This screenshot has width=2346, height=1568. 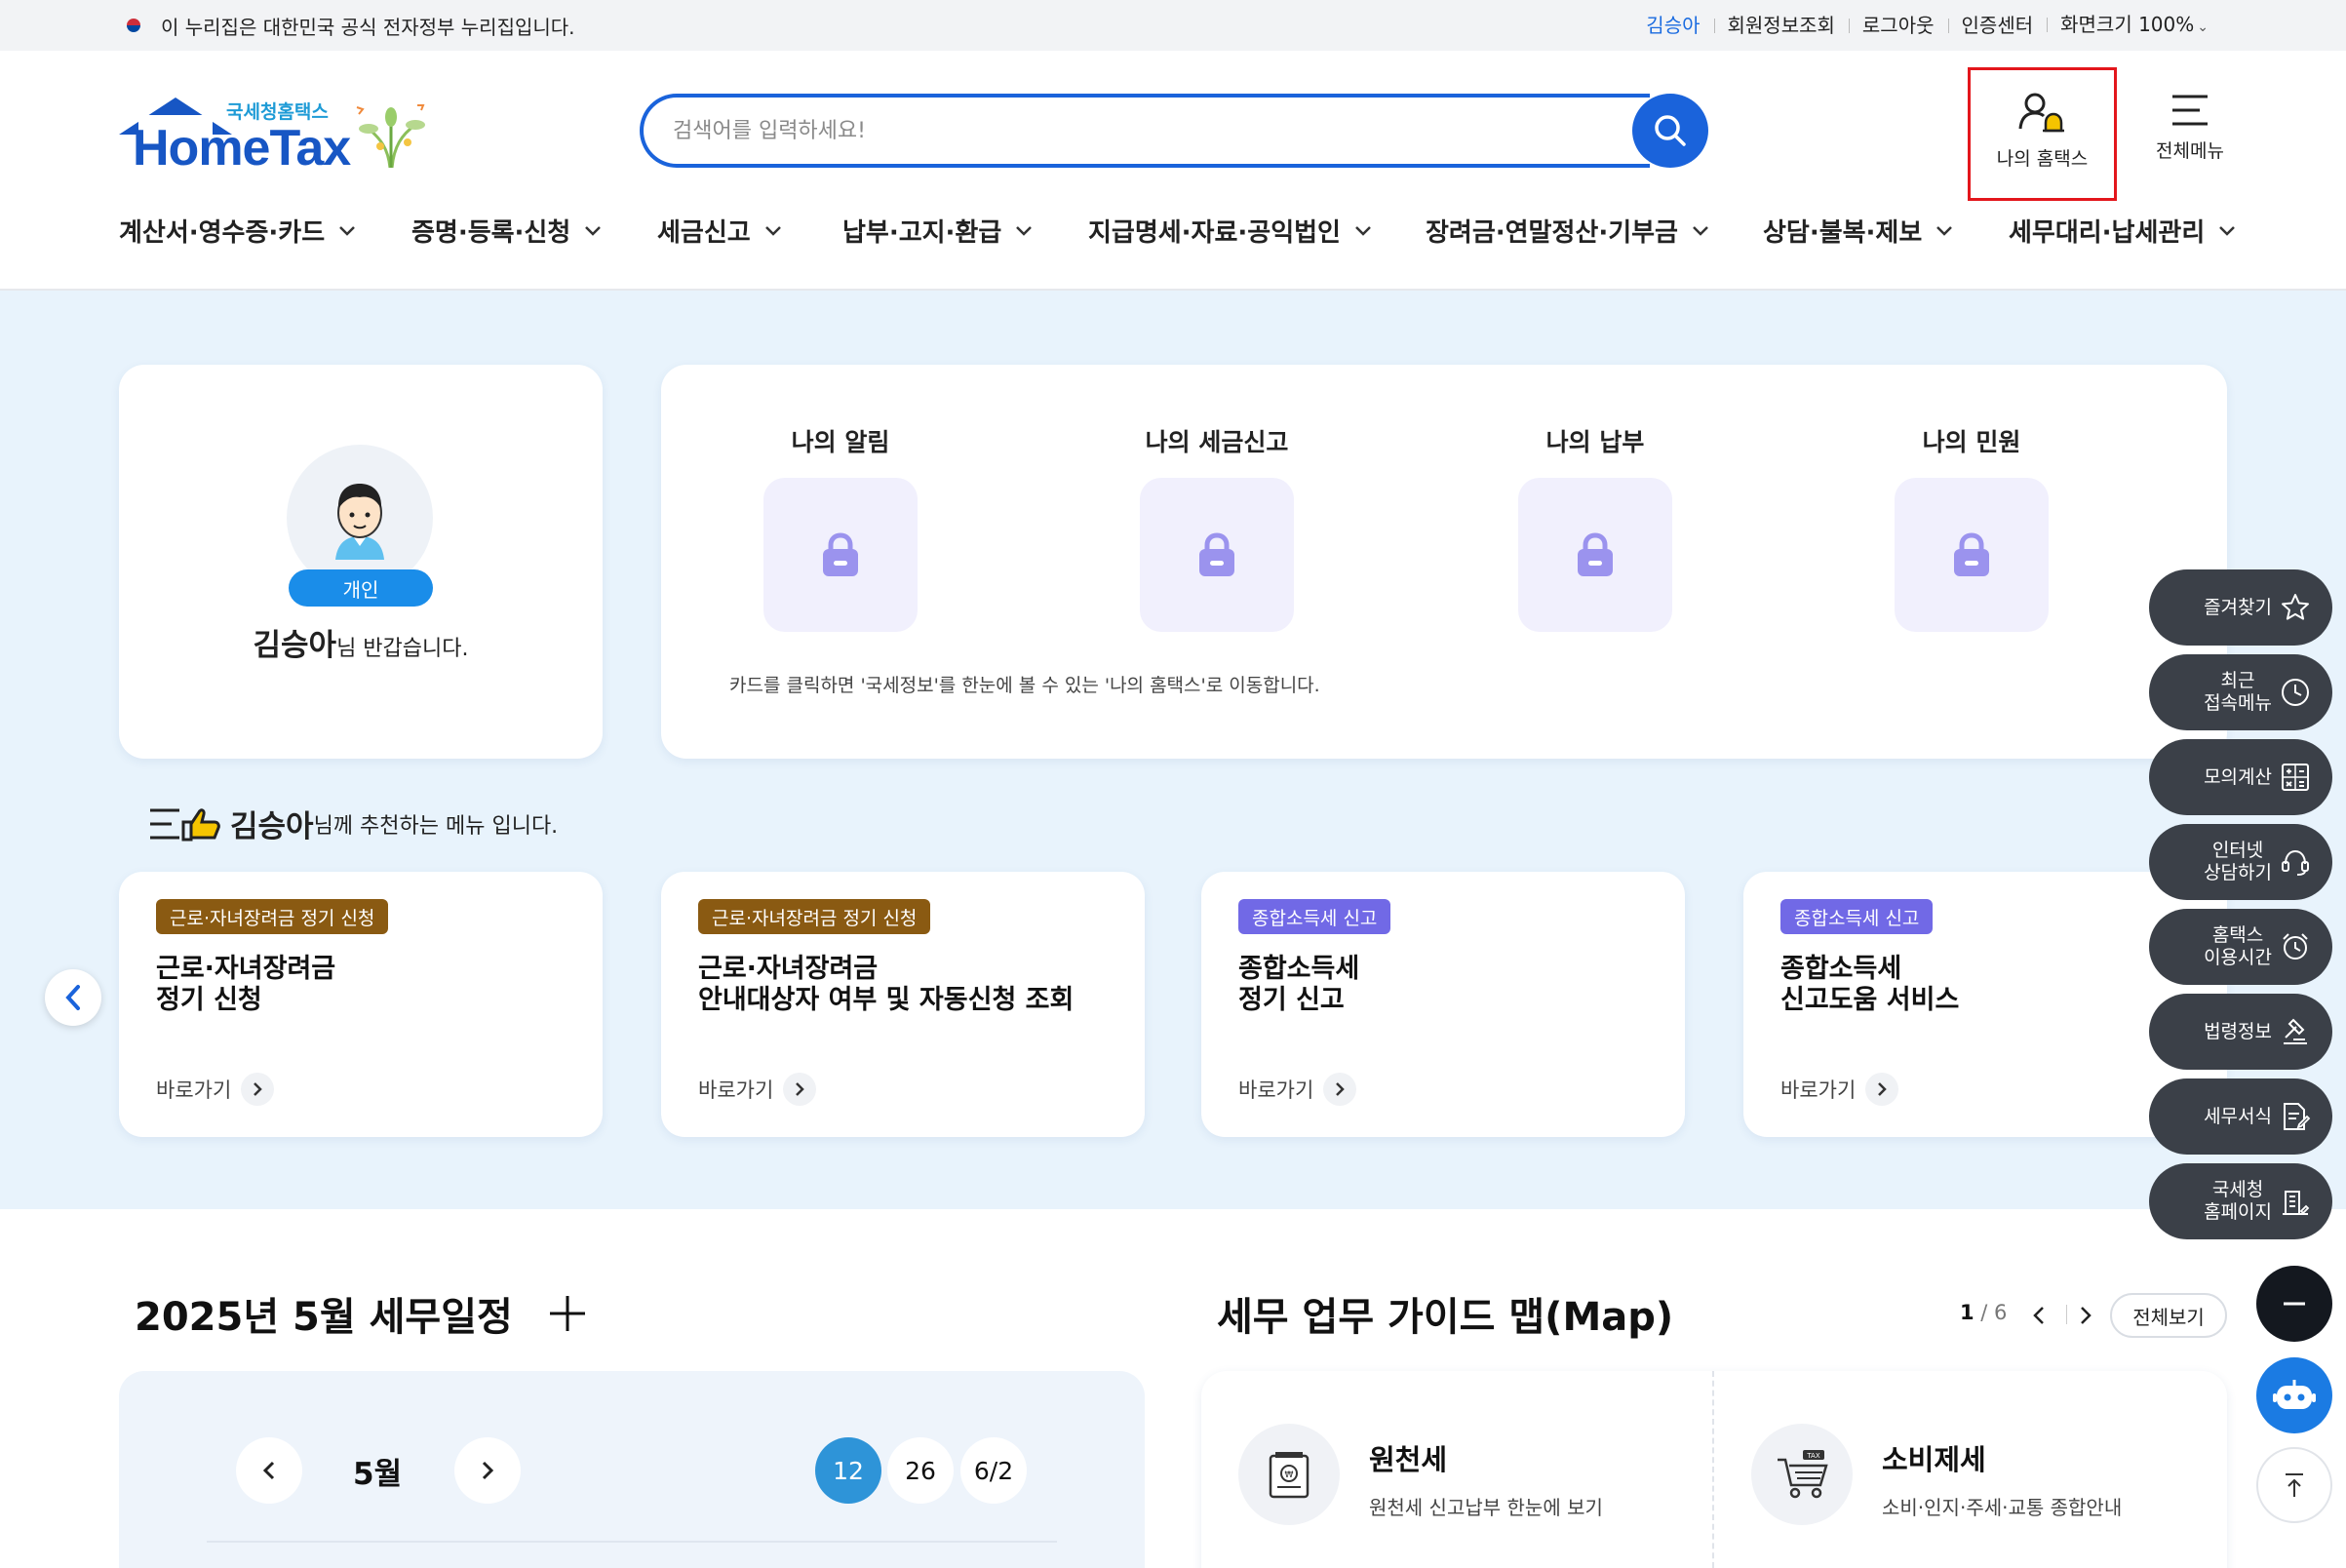 I want to click on building-icon, so click(x=2296, y=1203).